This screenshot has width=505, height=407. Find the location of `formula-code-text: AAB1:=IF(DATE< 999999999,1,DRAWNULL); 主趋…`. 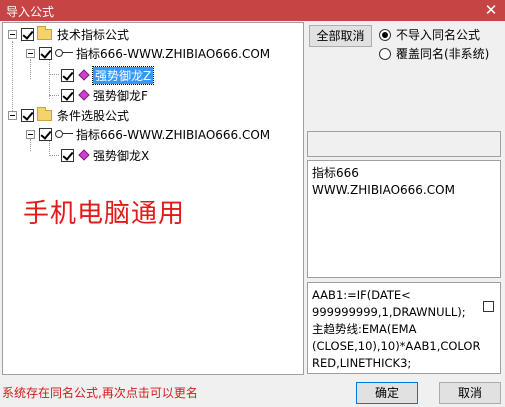

formula-code-text: AAB1:=IF(DATE< 999999999,1,DRAWNULL); 主趋… is located at coordinates (396, 329).